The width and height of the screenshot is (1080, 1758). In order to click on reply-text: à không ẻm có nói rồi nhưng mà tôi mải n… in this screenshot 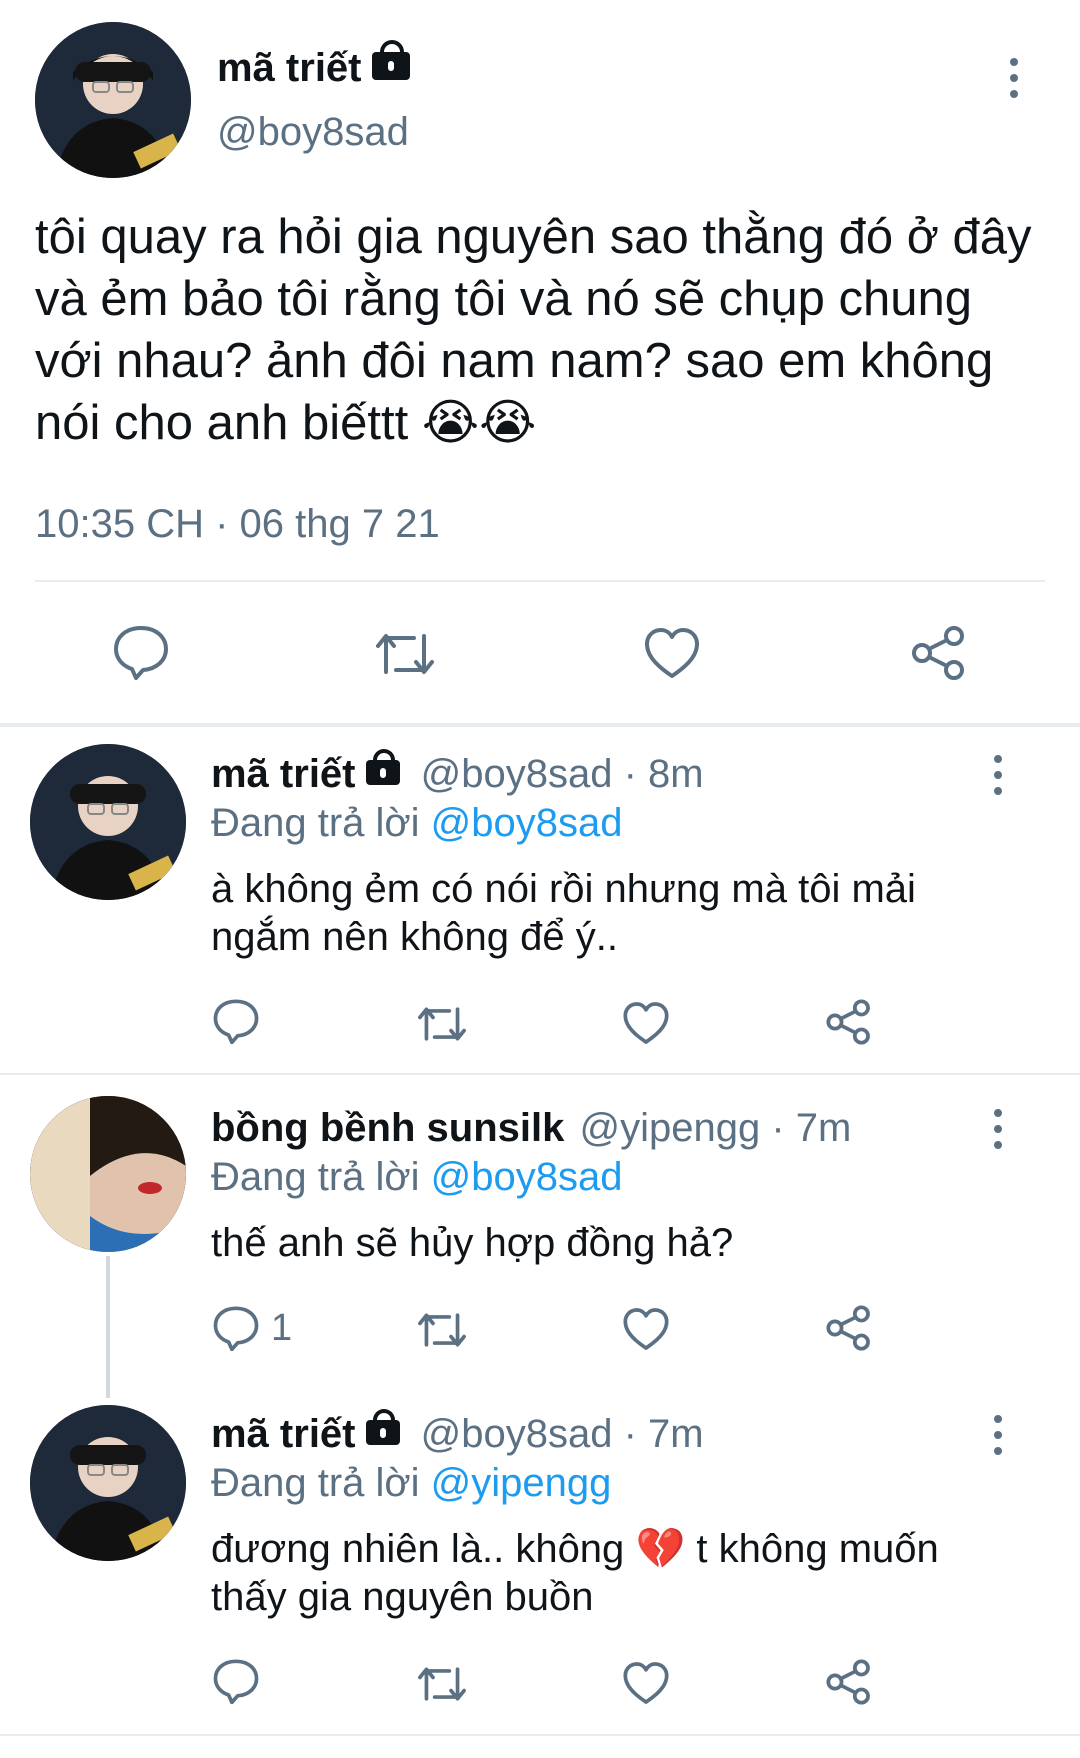, I will do `click(563, 913)`.